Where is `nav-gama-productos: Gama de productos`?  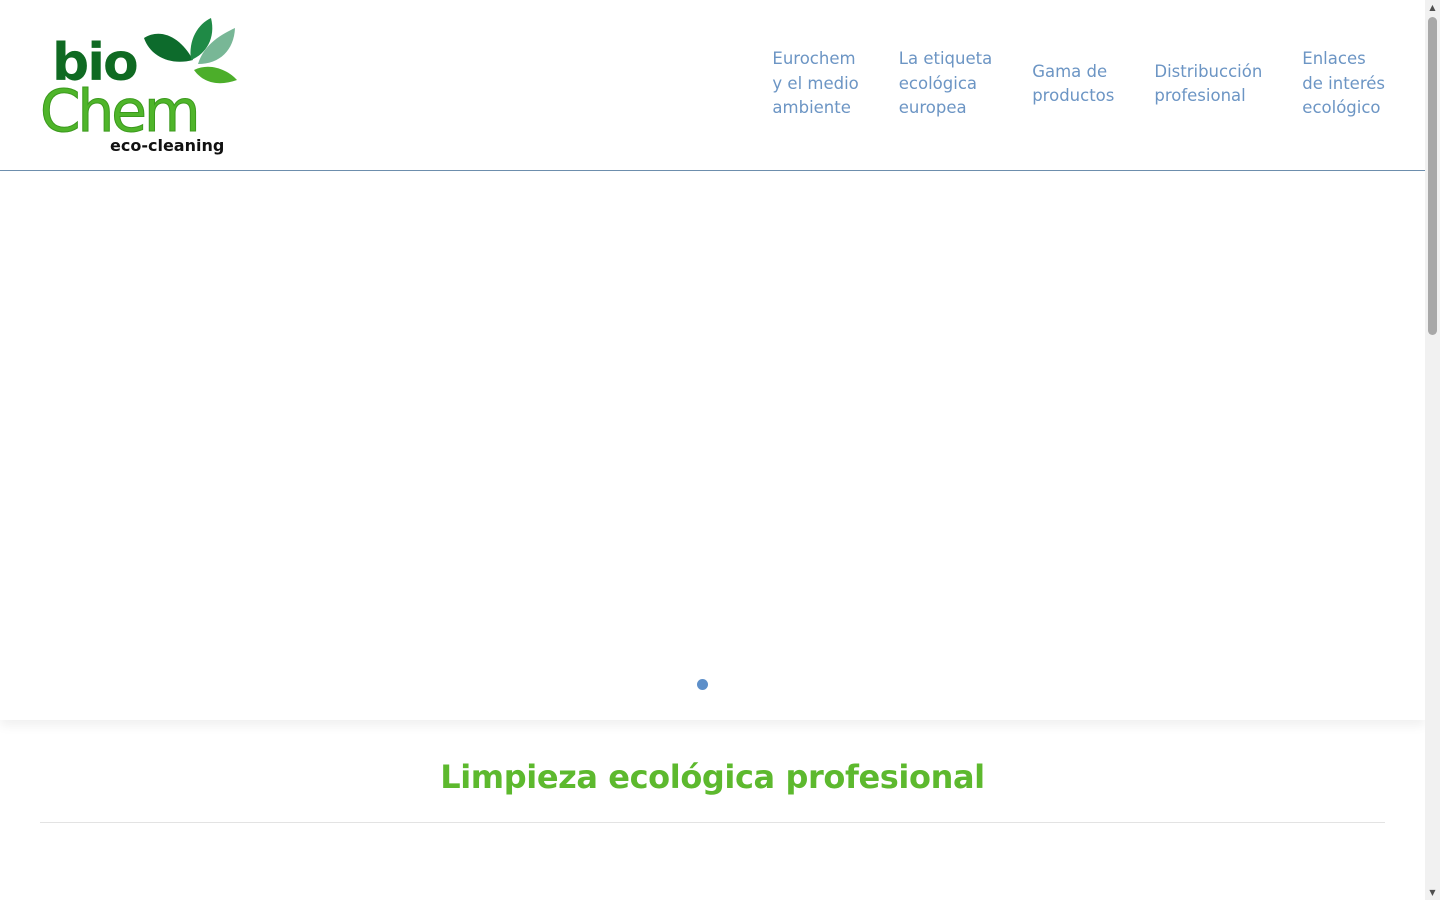
nav-gama-productos: Gama de productos is located at coordinates (1073, 84).